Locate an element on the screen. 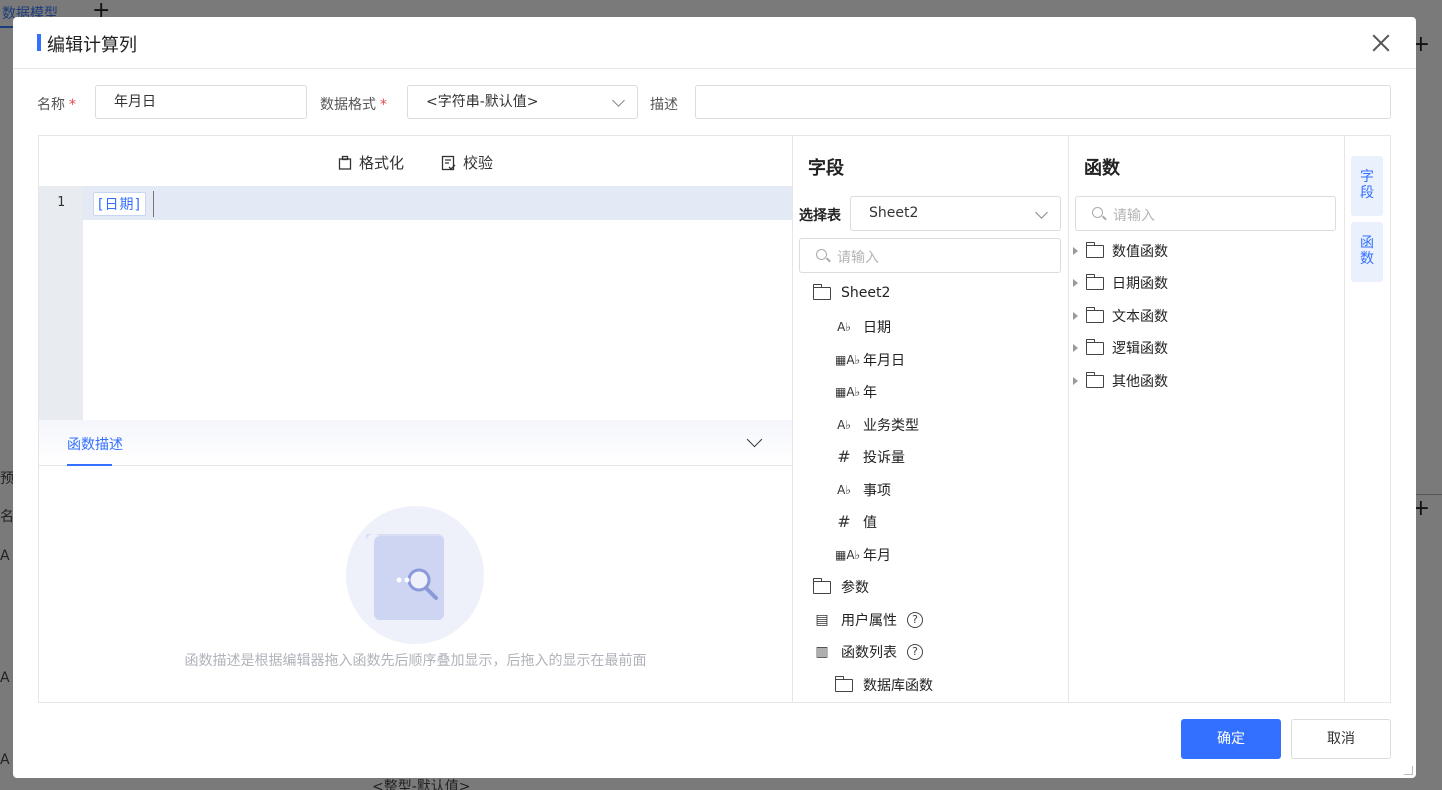 The image size is (1442, 790). field-item: A♭ 事项 is located at coordinates (863, 490).